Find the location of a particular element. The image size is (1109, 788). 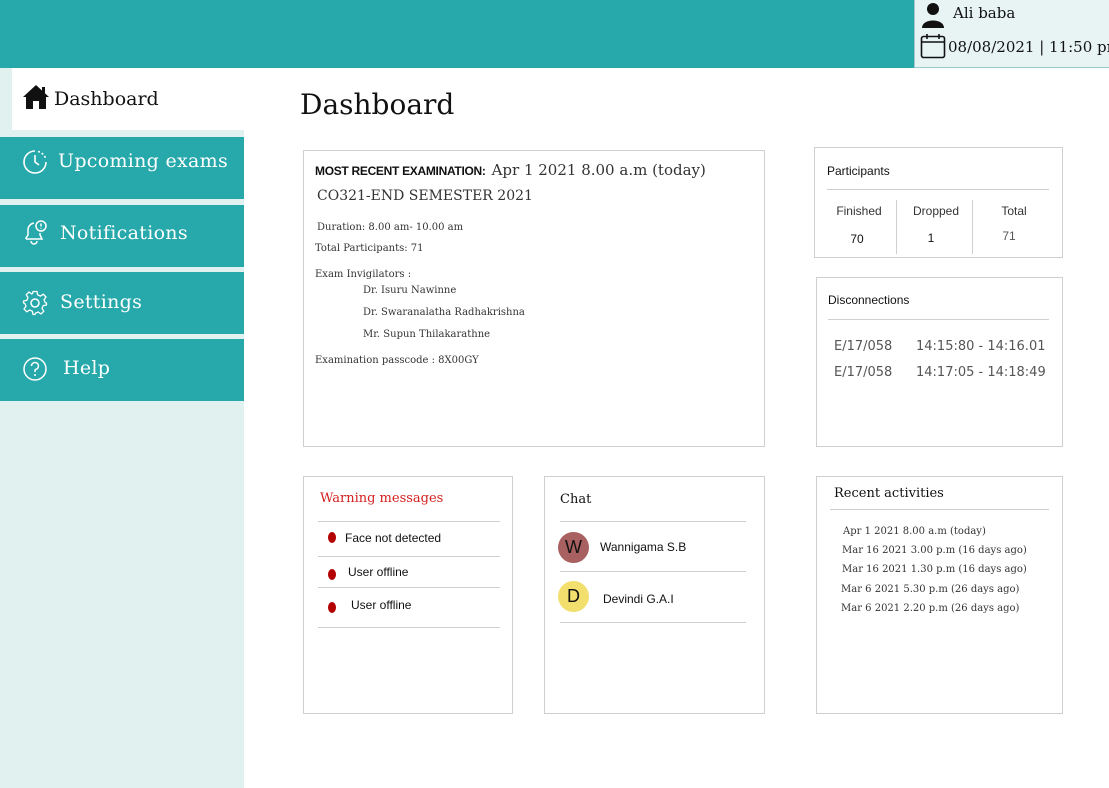

invigilator-item: Mr. Supun Thilakarathne is located at coordinates (427, 334).